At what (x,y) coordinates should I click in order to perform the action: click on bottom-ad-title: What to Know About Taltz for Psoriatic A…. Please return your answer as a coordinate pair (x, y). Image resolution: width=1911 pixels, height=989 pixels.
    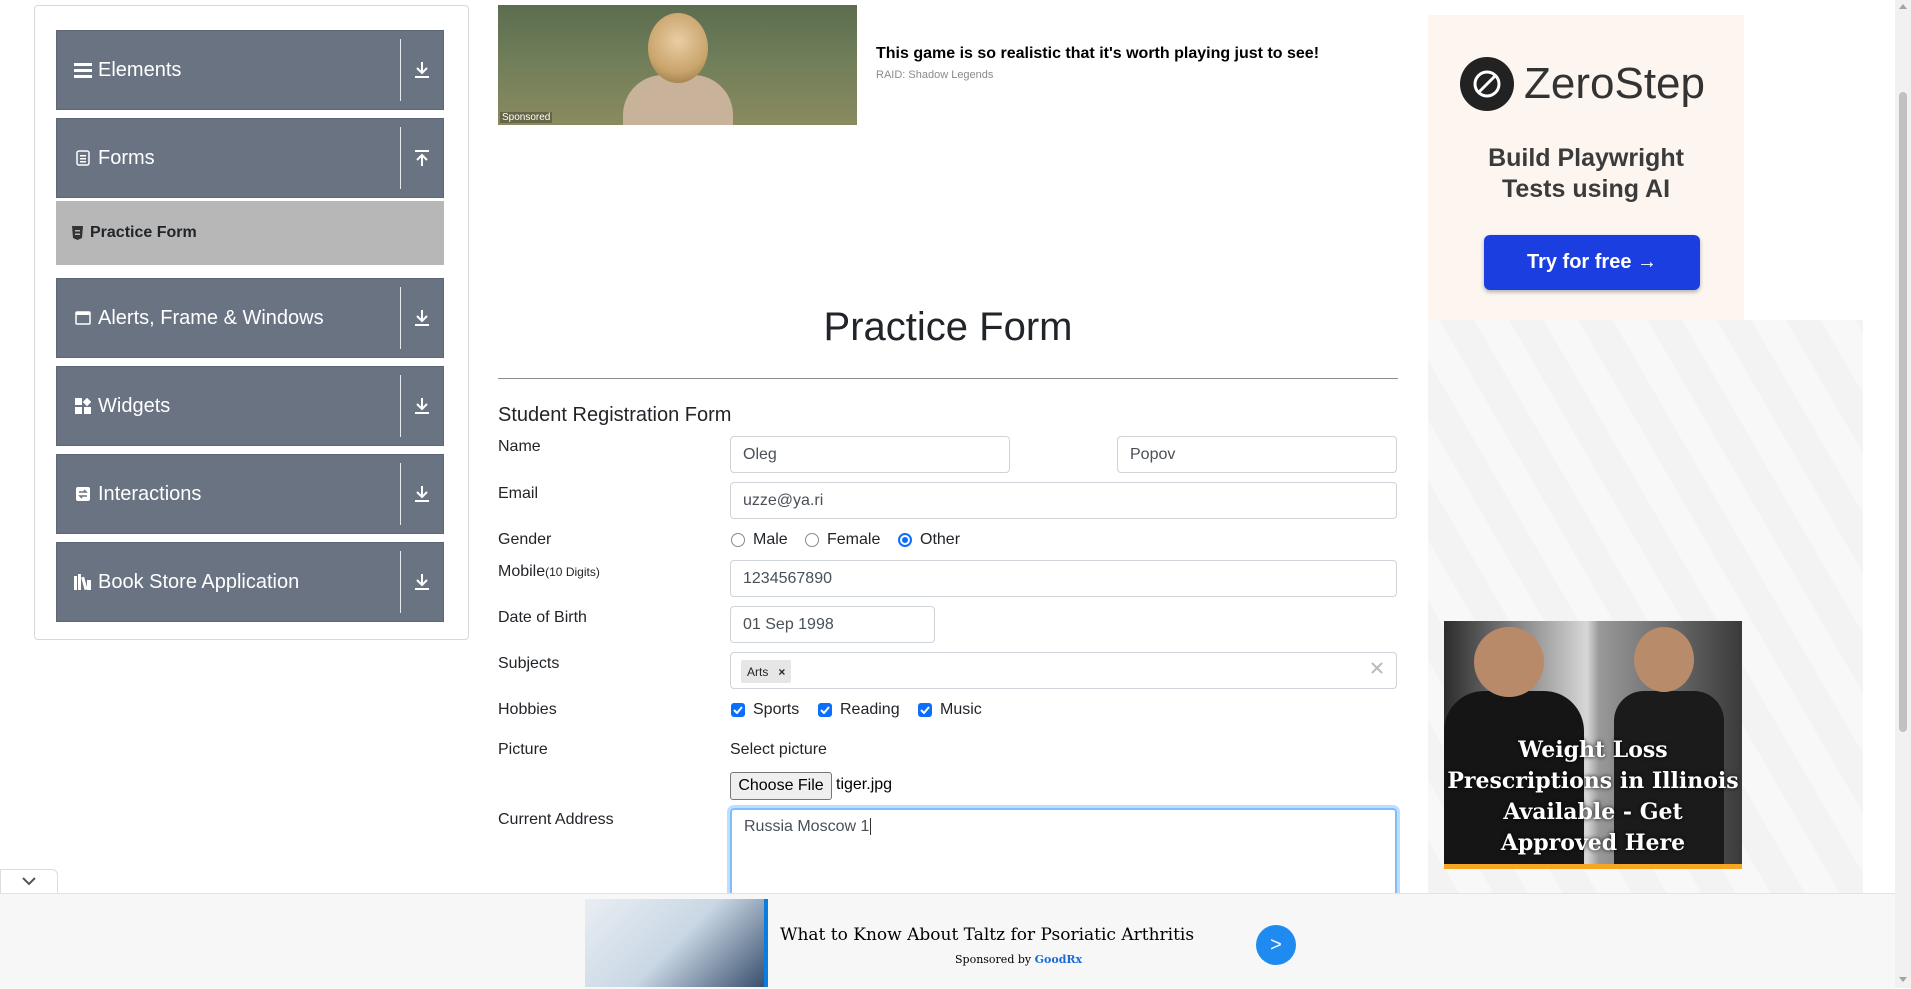
    Looking at the image, I should click on (987, 935).